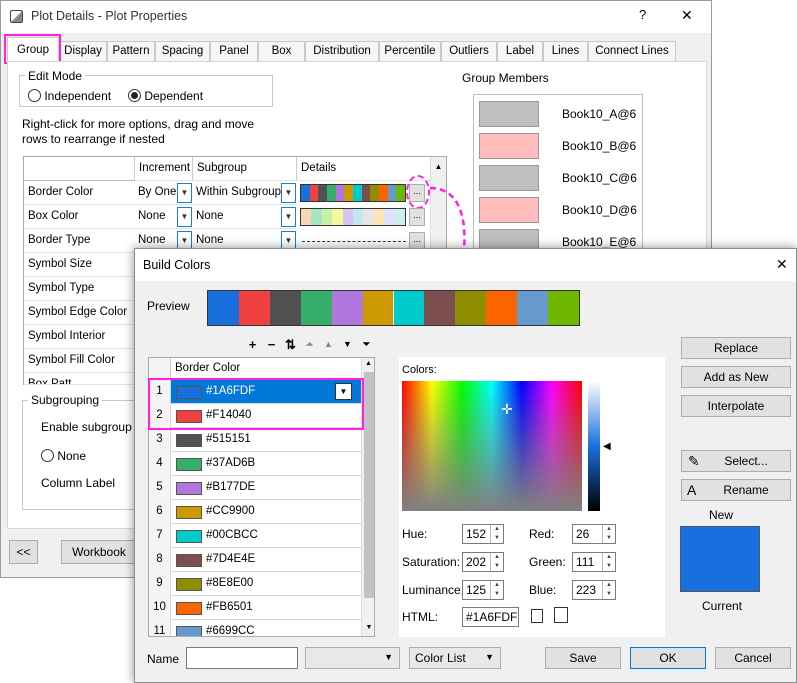 The image size is (797, 683). I want to click on tab-connect-lines: Connect Lines, so click(632, 51).